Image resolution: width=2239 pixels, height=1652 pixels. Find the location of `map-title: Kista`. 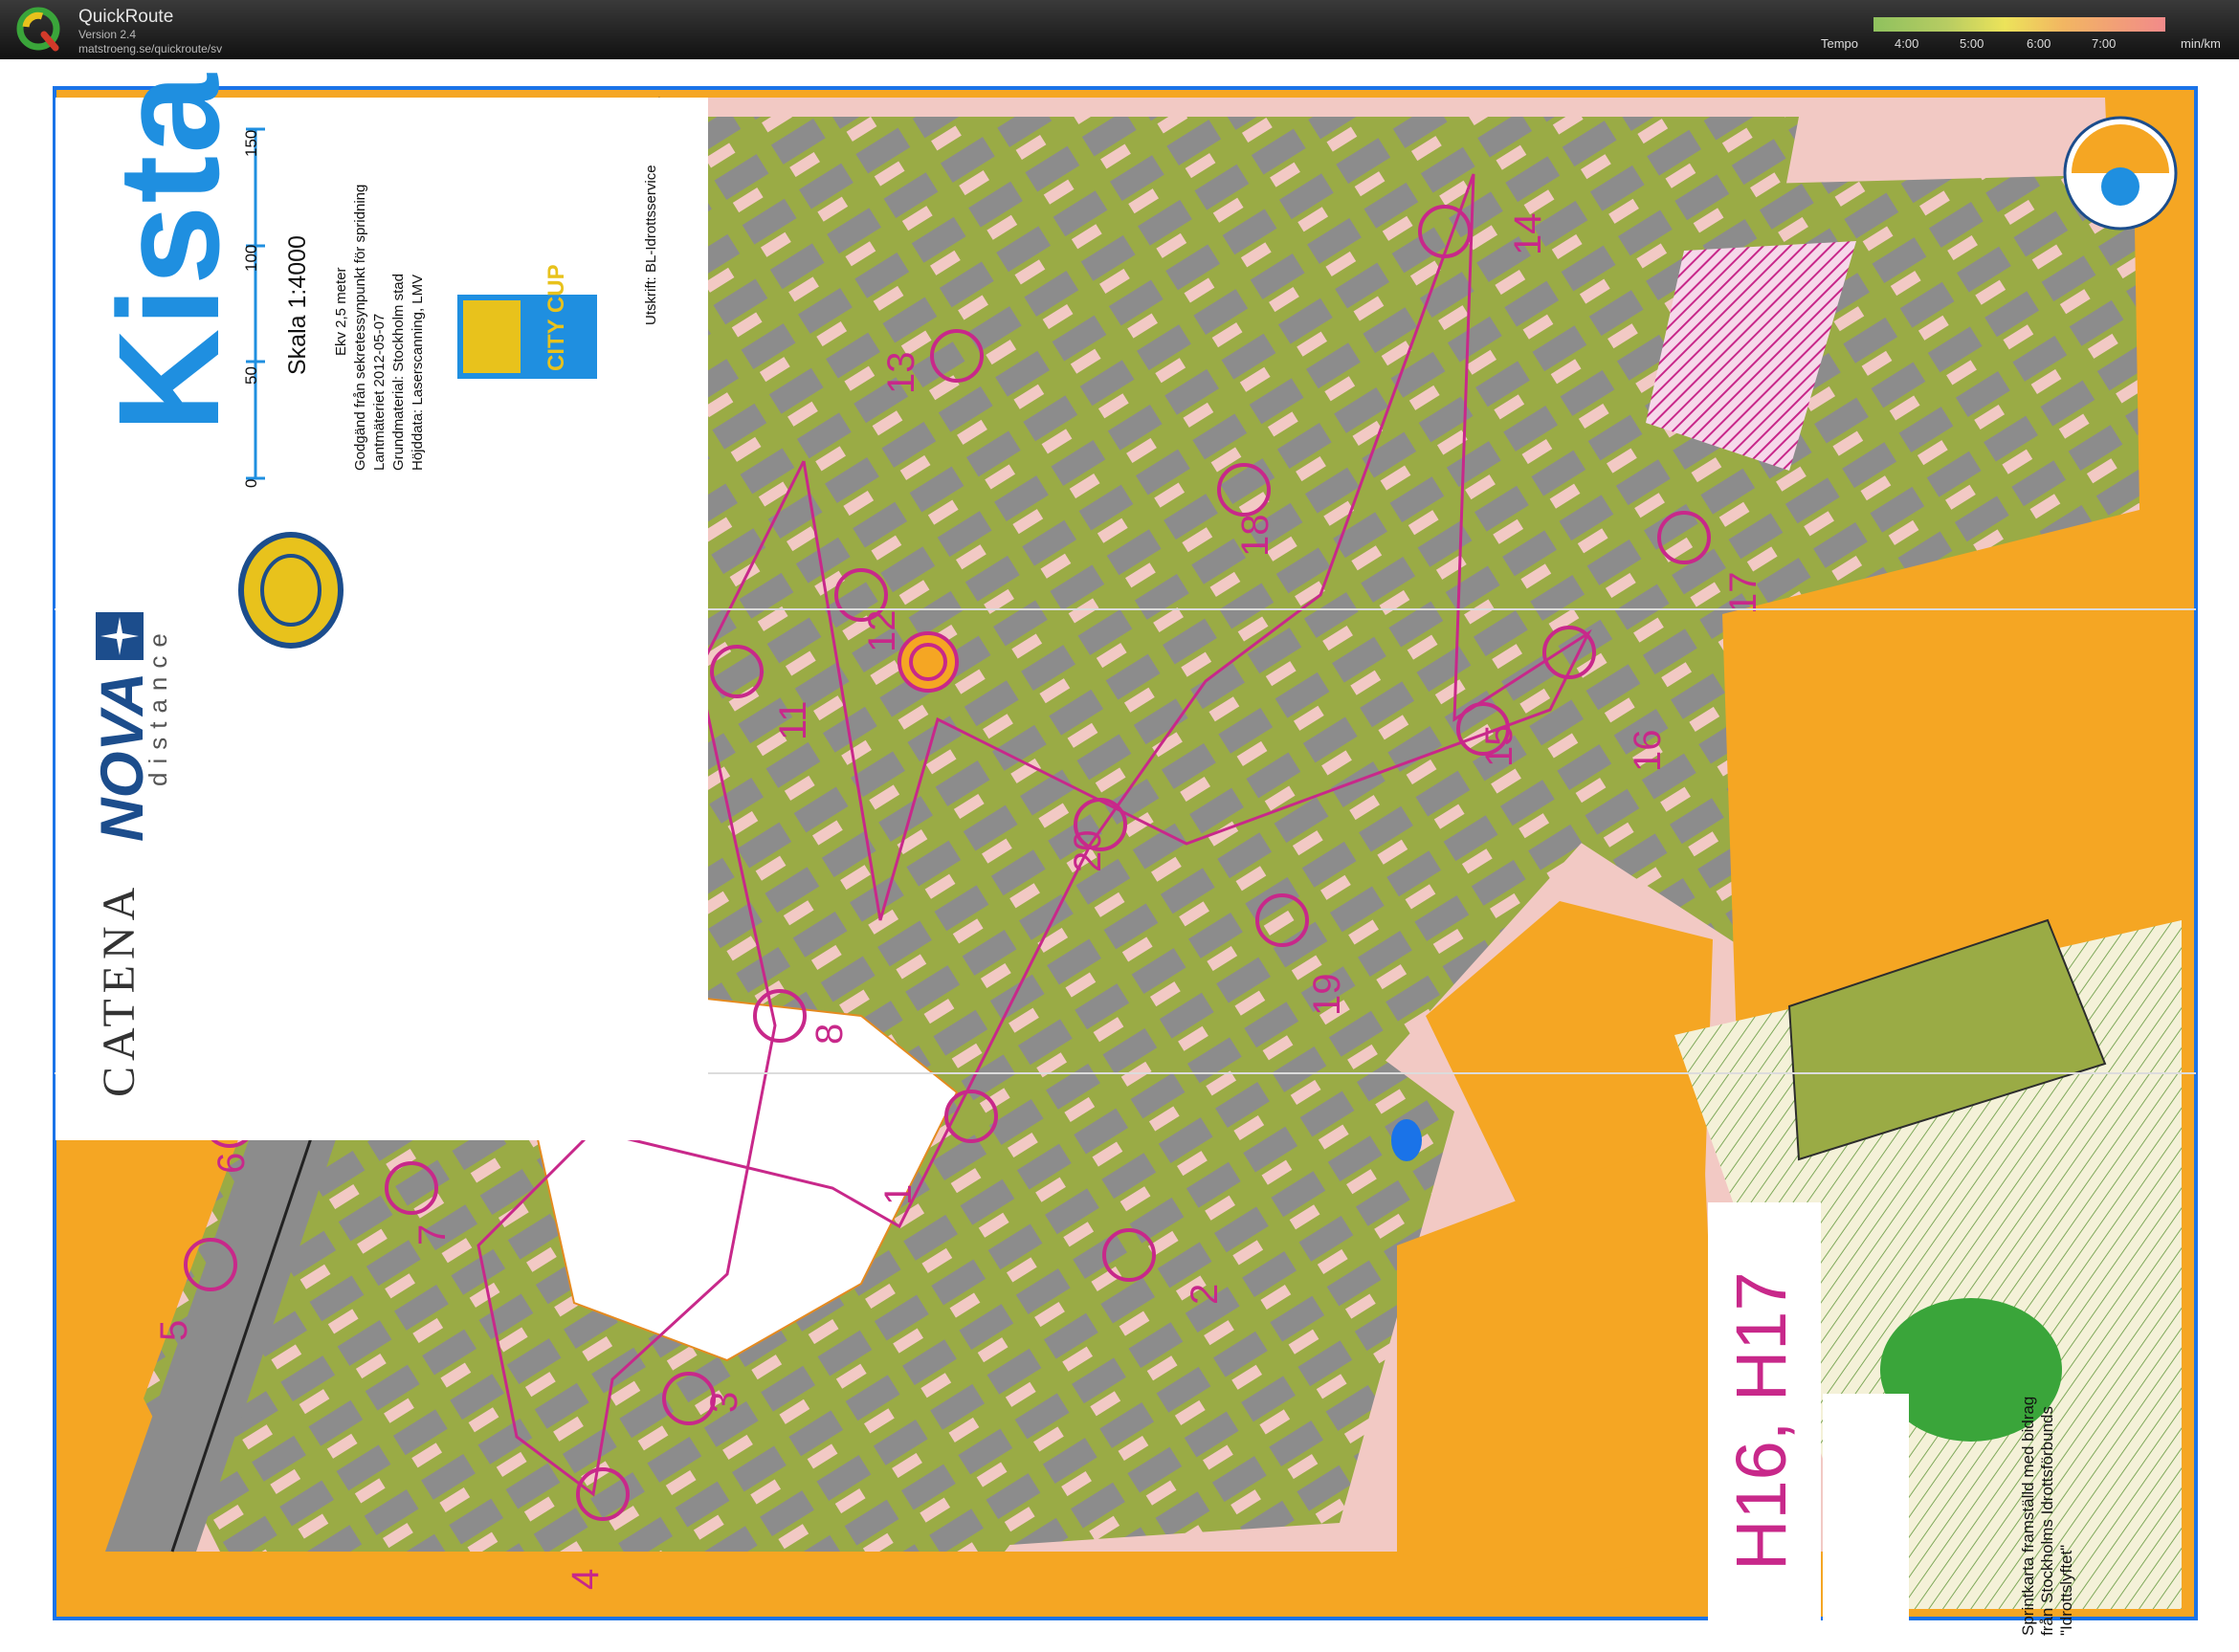

map-title: Kista is located at coordinates (168, 252).